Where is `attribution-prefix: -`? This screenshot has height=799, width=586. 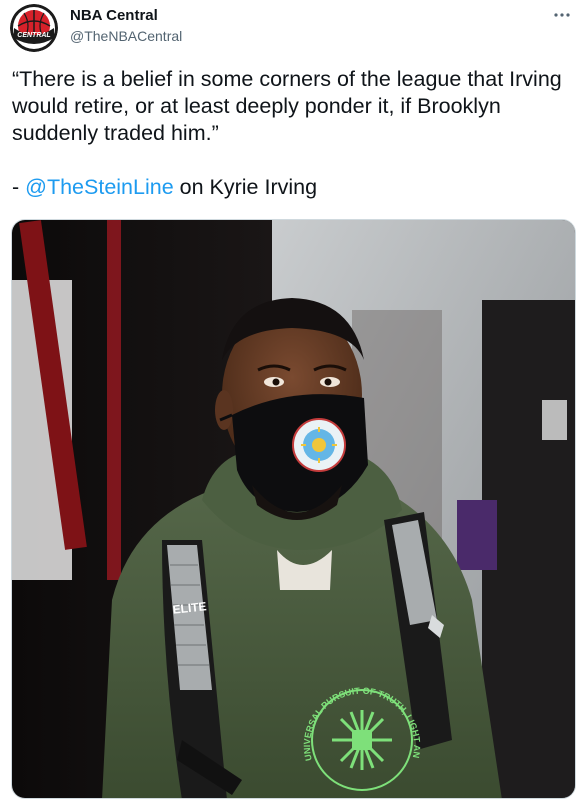
attribution-prefix: - is located at coordinates (19, 187).